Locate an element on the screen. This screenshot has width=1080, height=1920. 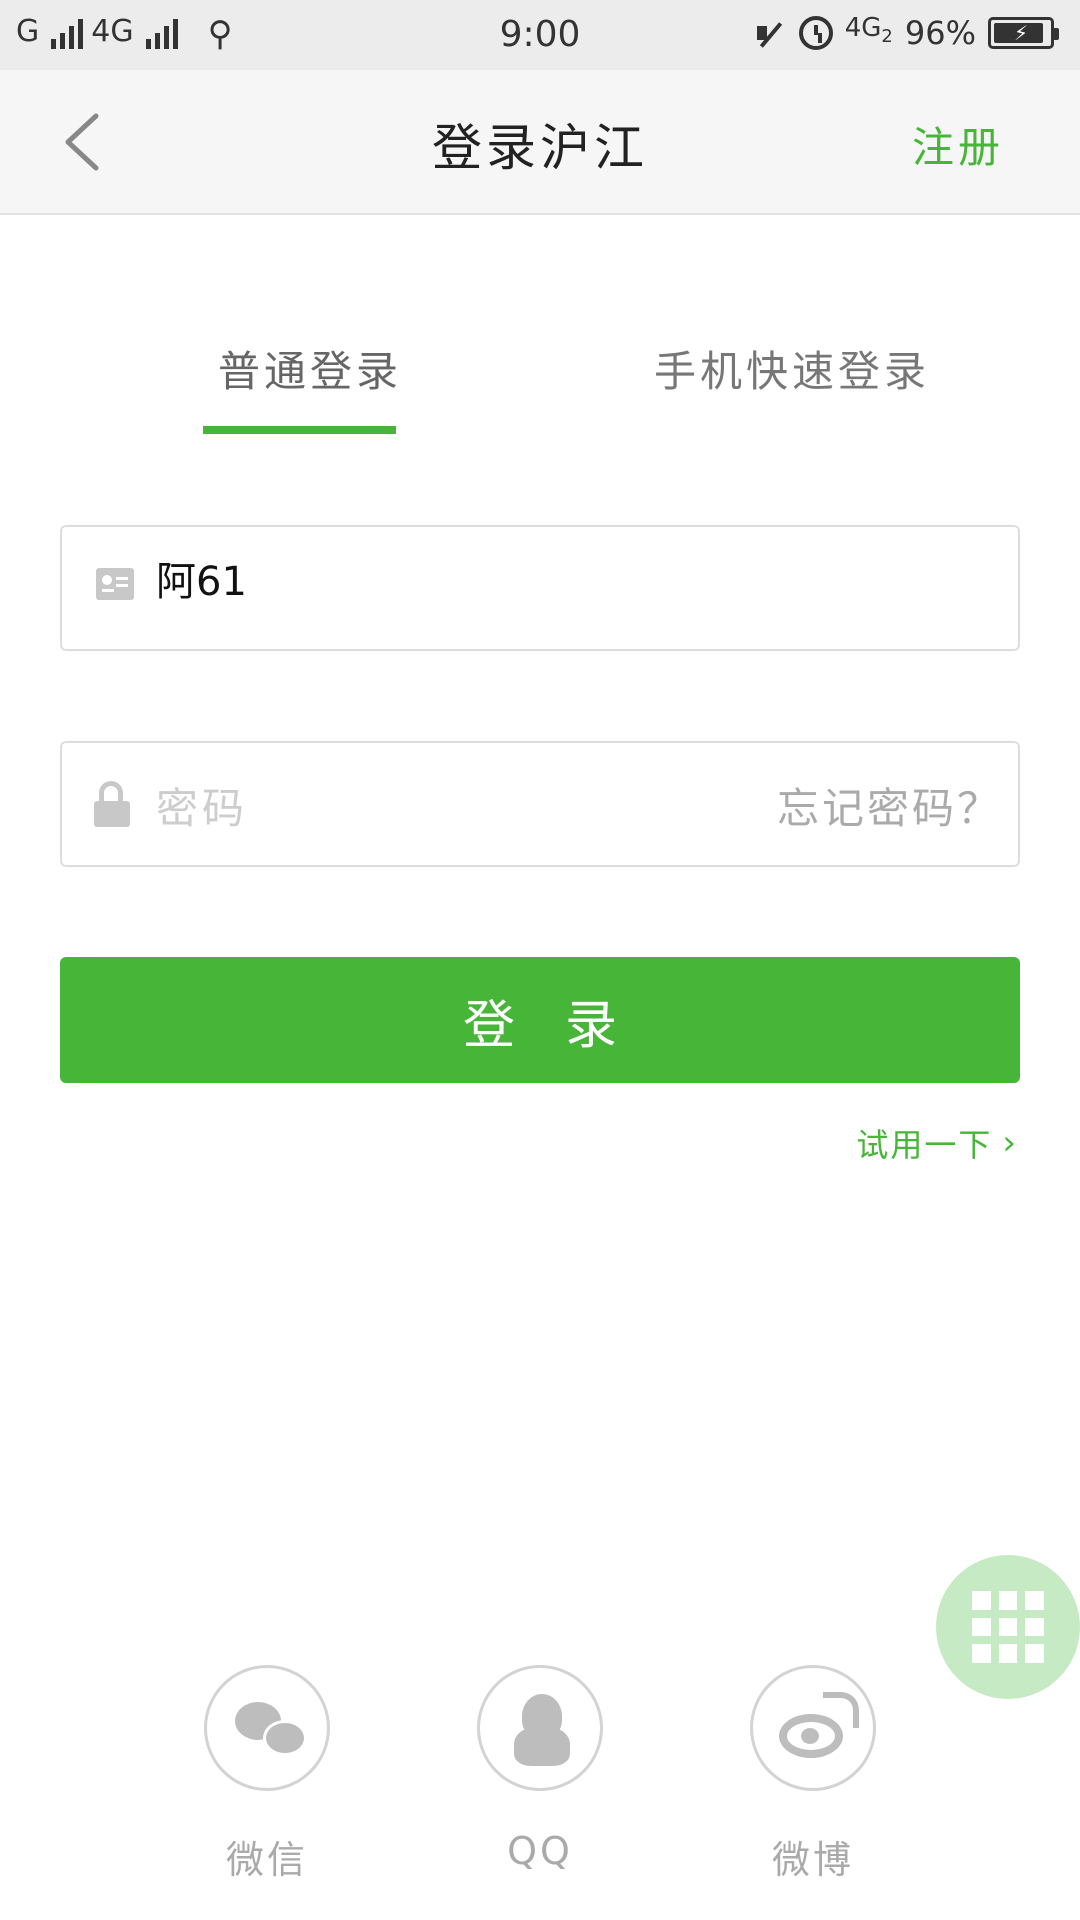
try-it-link: 试用一下 › is located at coordinates (937, 1143).